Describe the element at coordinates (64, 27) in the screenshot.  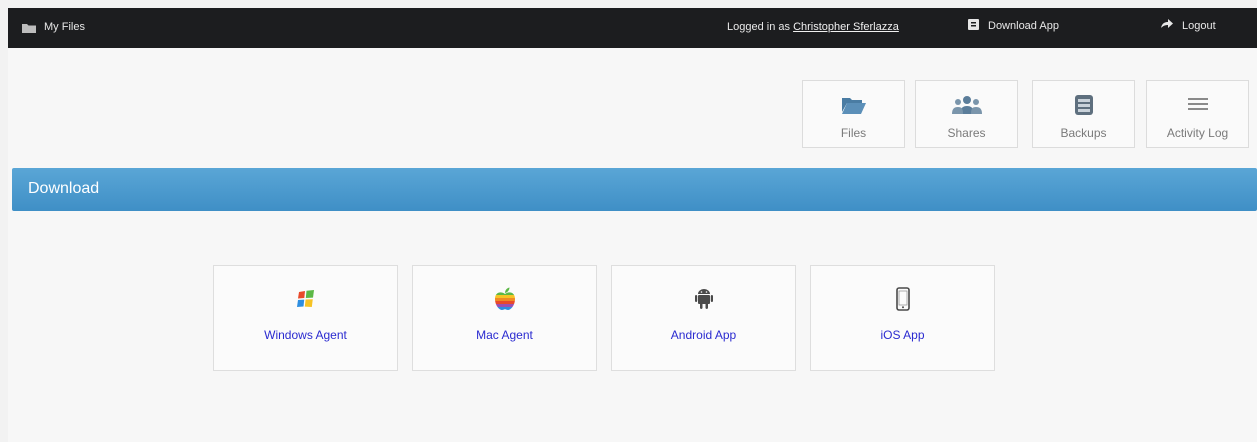
I see `my-files-label: My Files` at that location.